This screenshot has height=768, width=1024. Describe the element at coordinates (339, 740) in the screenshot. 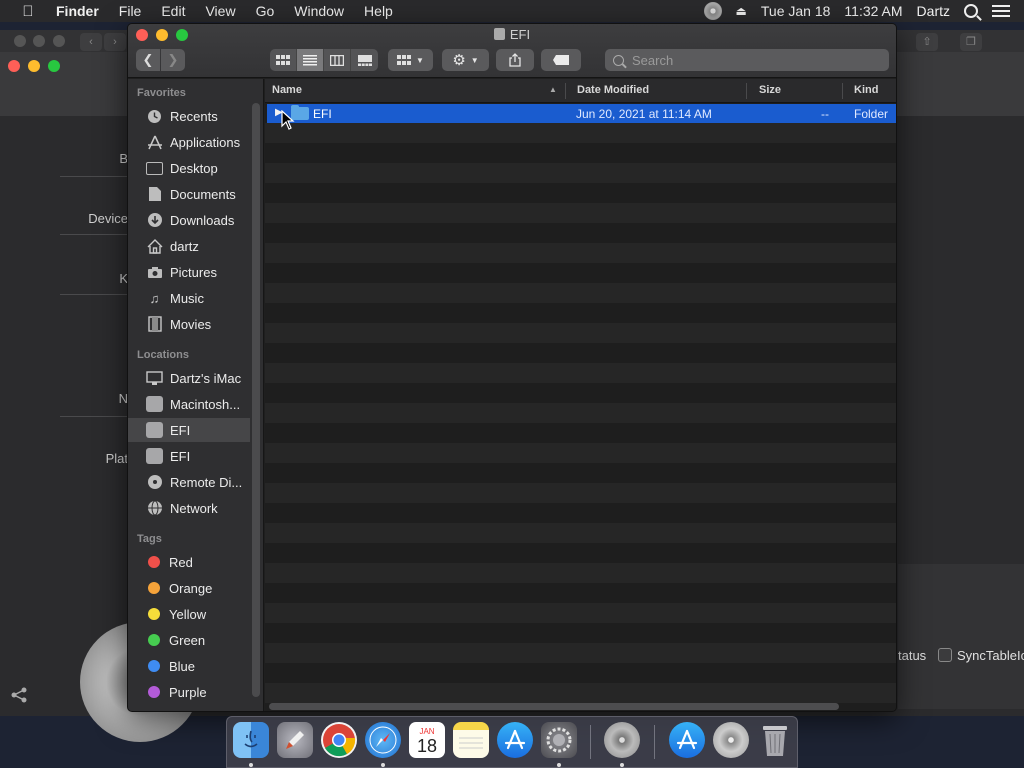

I see `chrome-icon` at that location.